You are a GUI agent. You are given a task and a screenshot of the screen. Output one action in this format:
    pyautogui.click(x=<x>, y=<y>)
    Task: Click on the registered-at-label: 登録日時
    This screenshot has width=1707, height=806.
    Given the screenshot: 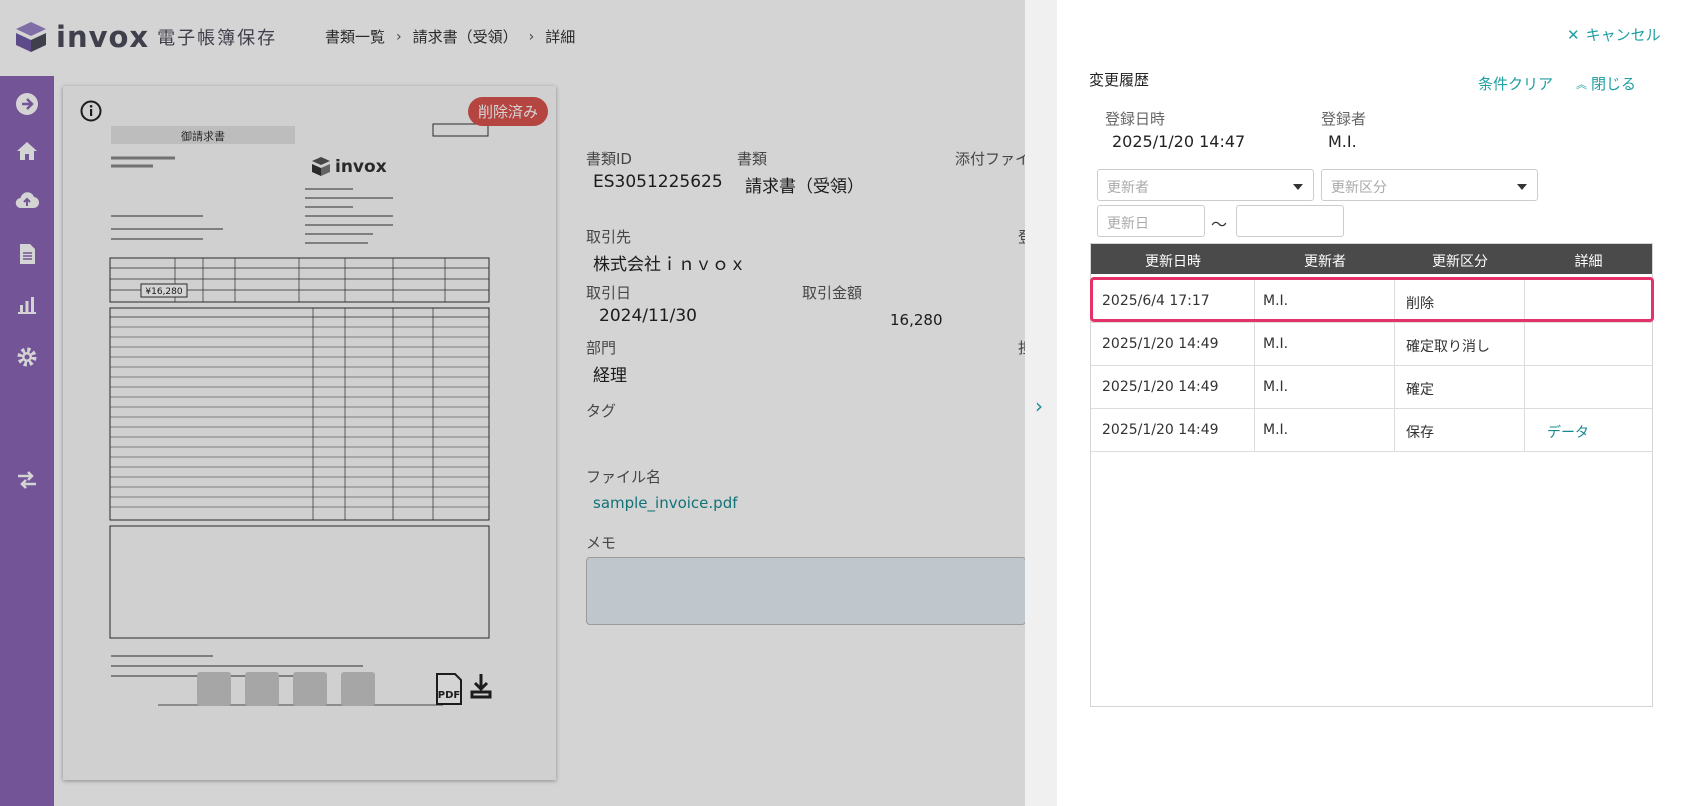 What is the action you would take?
    pyautogui.click(x=1135, y=119)
    